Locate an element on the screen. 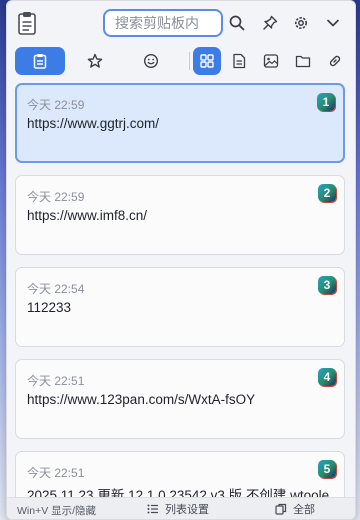 The width and height of the screenshot is (360, 520). item-index-badge: 3 is located at coordinates (327, 285).